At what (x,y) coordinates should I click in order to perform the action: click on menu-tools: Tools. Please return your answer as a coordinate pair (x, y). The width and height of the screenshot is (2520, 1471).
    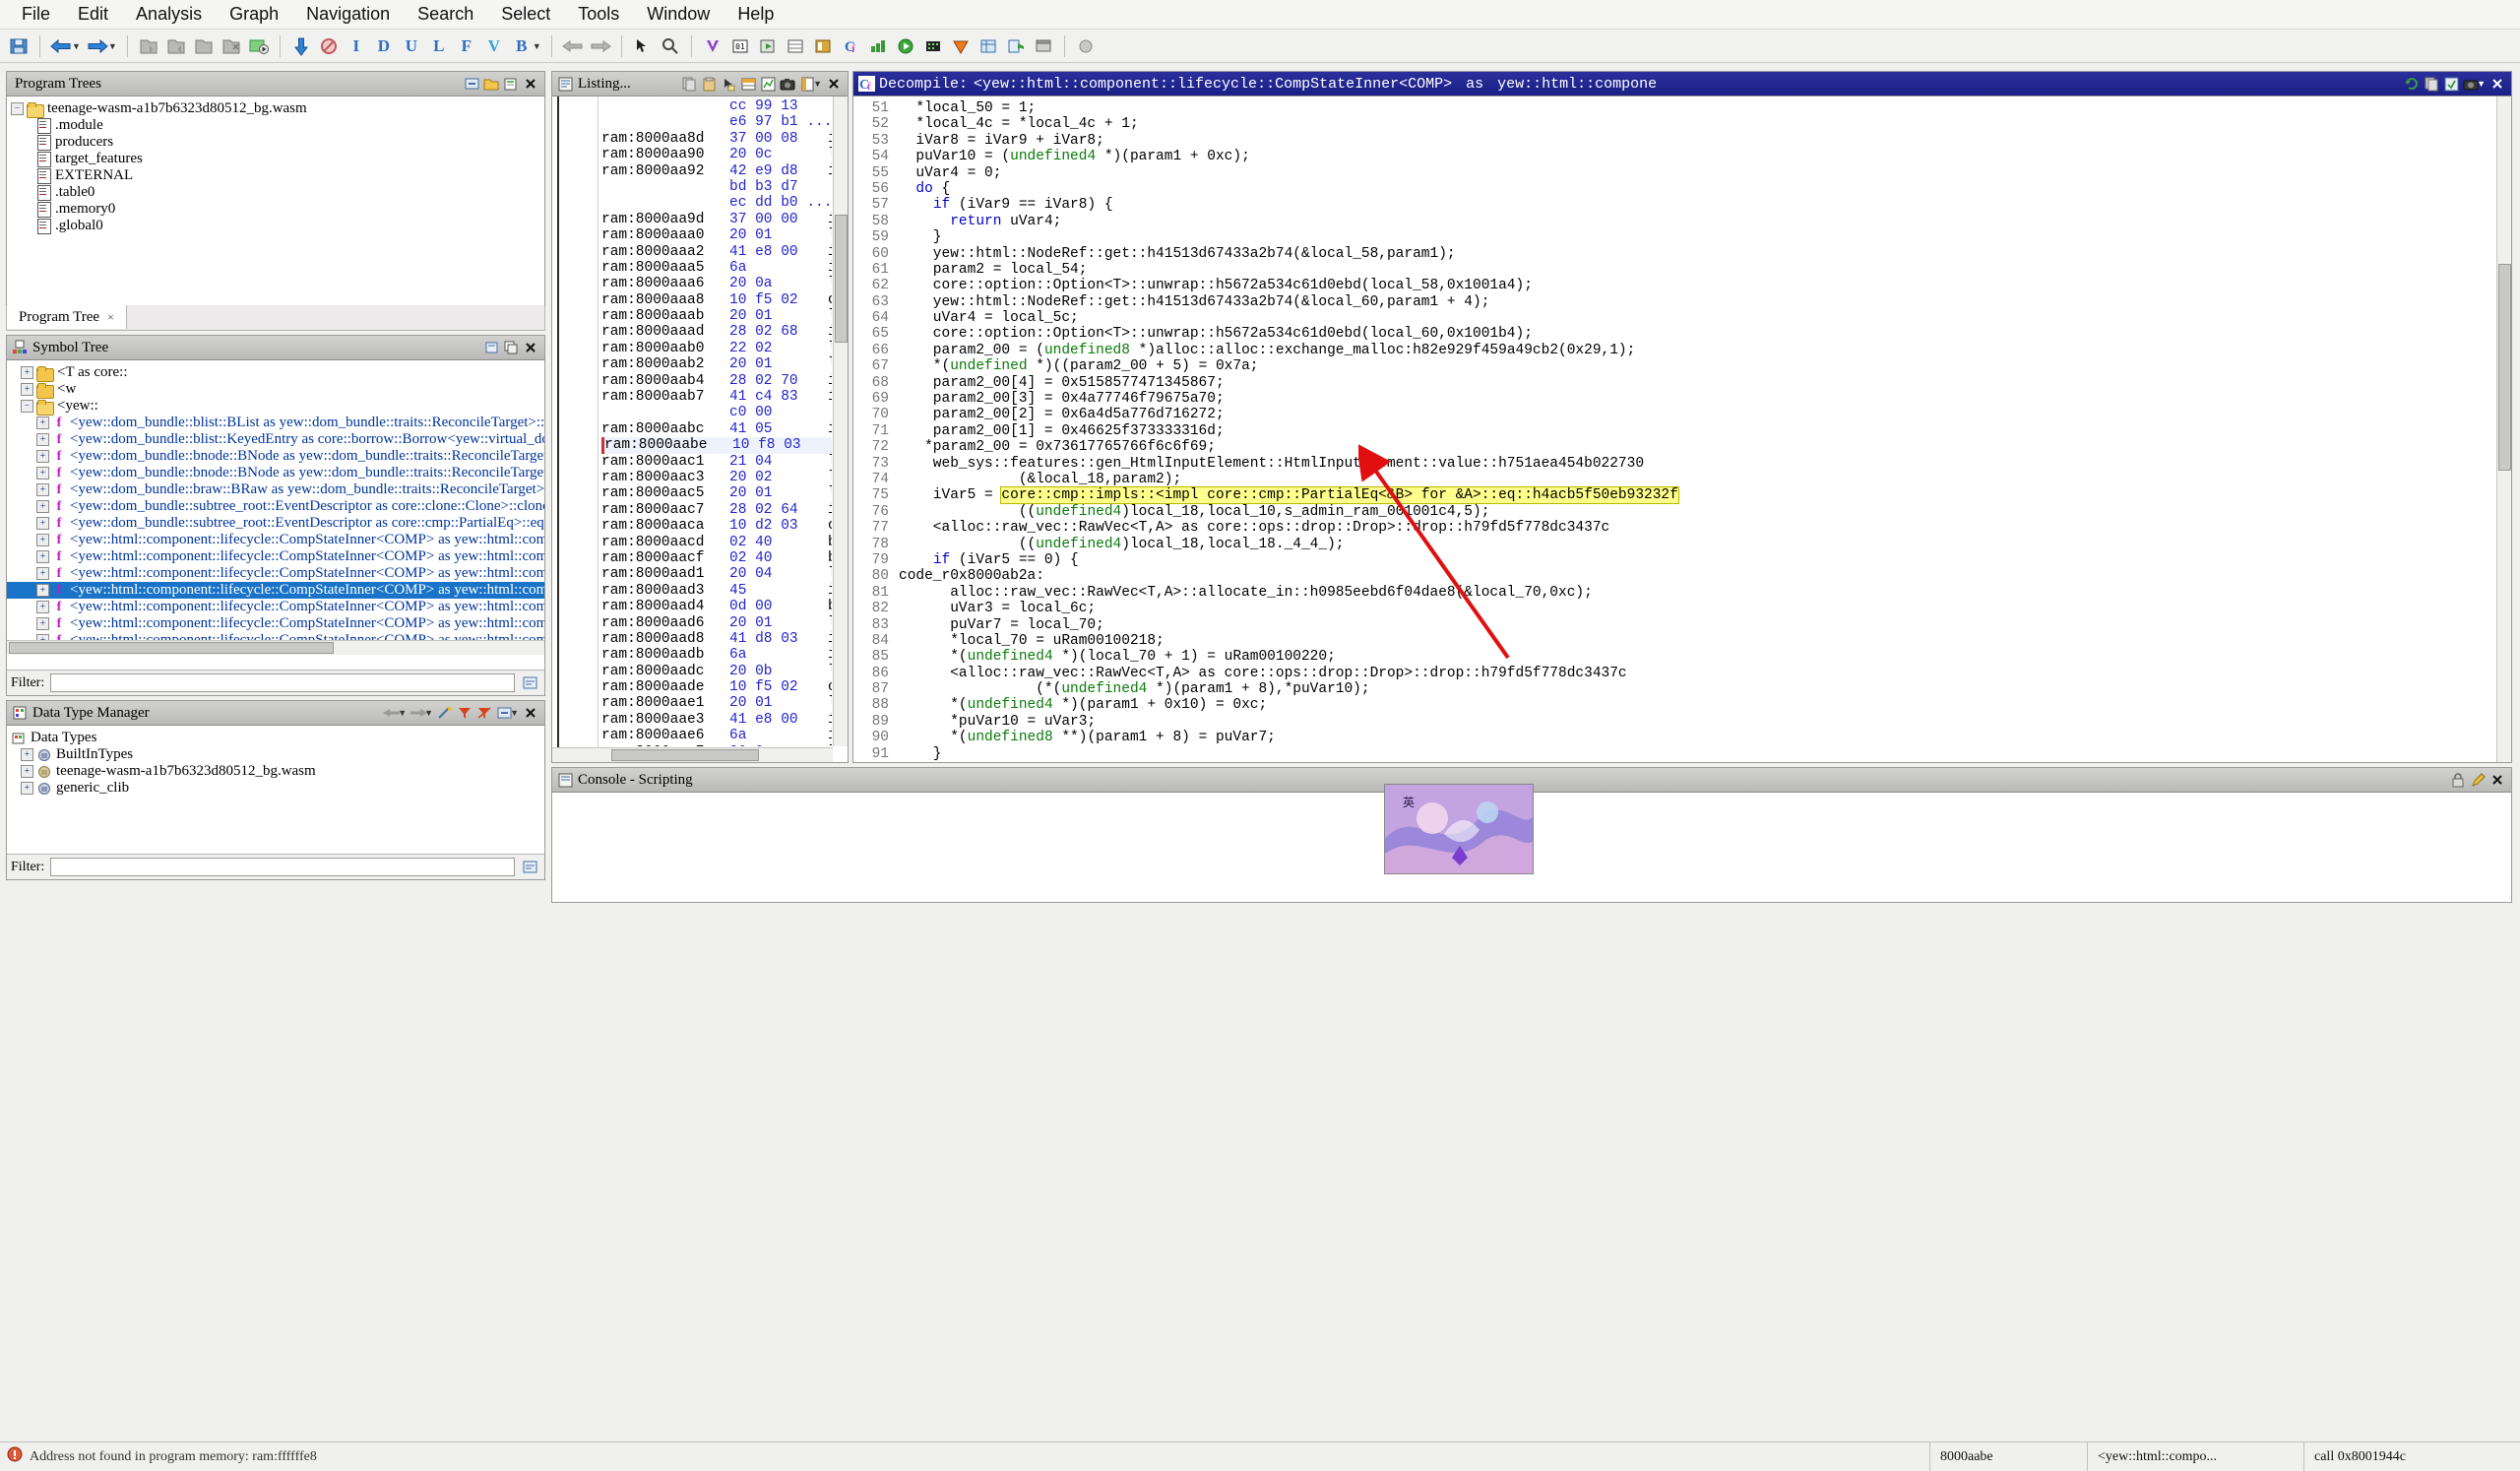
    Looking at the image, I should click on (598, 14).